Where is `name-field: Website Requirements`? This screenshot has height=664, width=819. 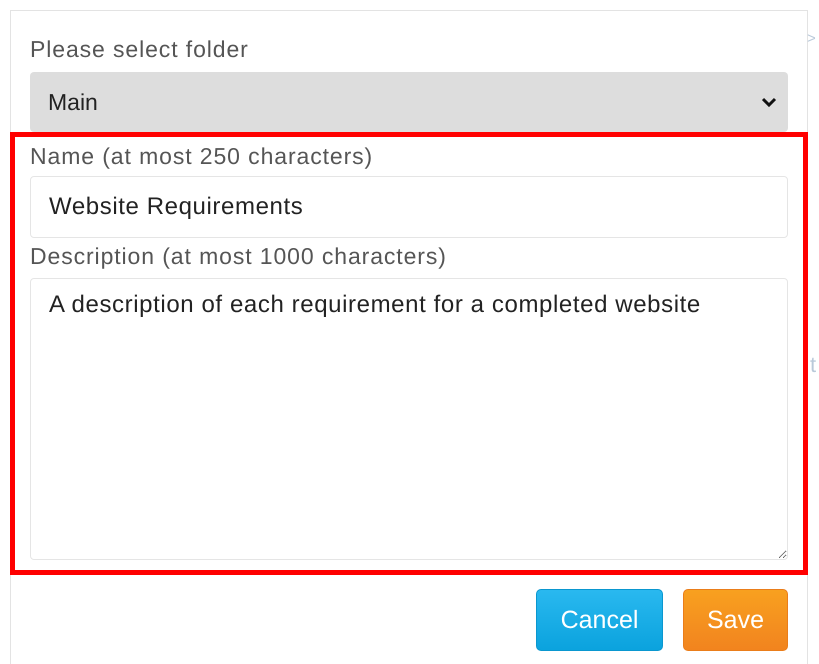 name-field: Website Requirements is located at coordinates (409, 207).